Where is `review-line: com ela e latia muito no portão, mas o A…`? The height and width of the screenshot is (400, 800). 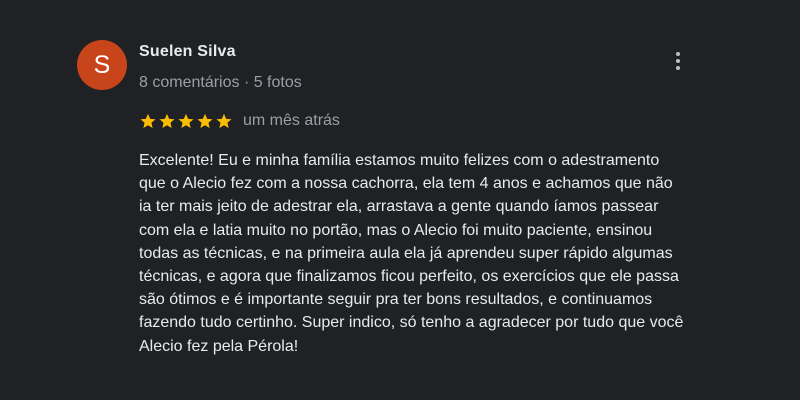
review-line: com ela e latia muito no portão, mas o A… is located at coordinates (396, 230).